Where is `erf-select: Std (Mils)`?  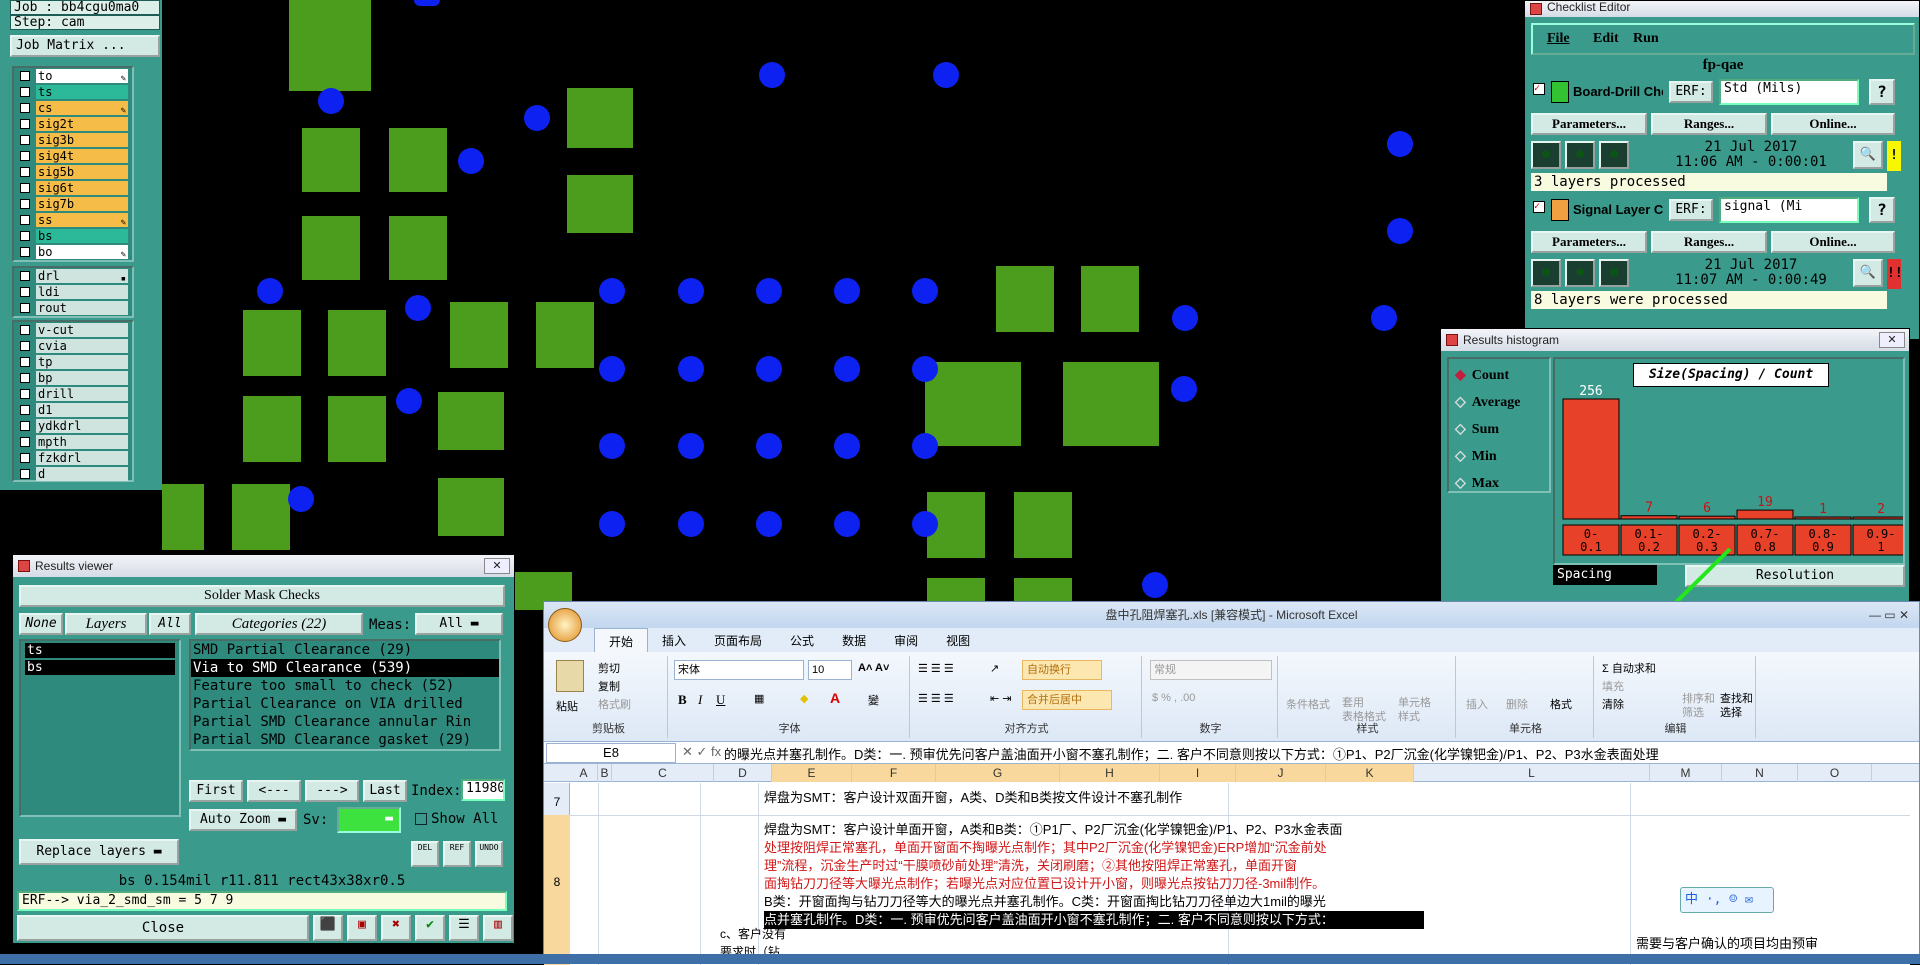 erf-select: Std (Mils) is located at coordinates (1789, 92).